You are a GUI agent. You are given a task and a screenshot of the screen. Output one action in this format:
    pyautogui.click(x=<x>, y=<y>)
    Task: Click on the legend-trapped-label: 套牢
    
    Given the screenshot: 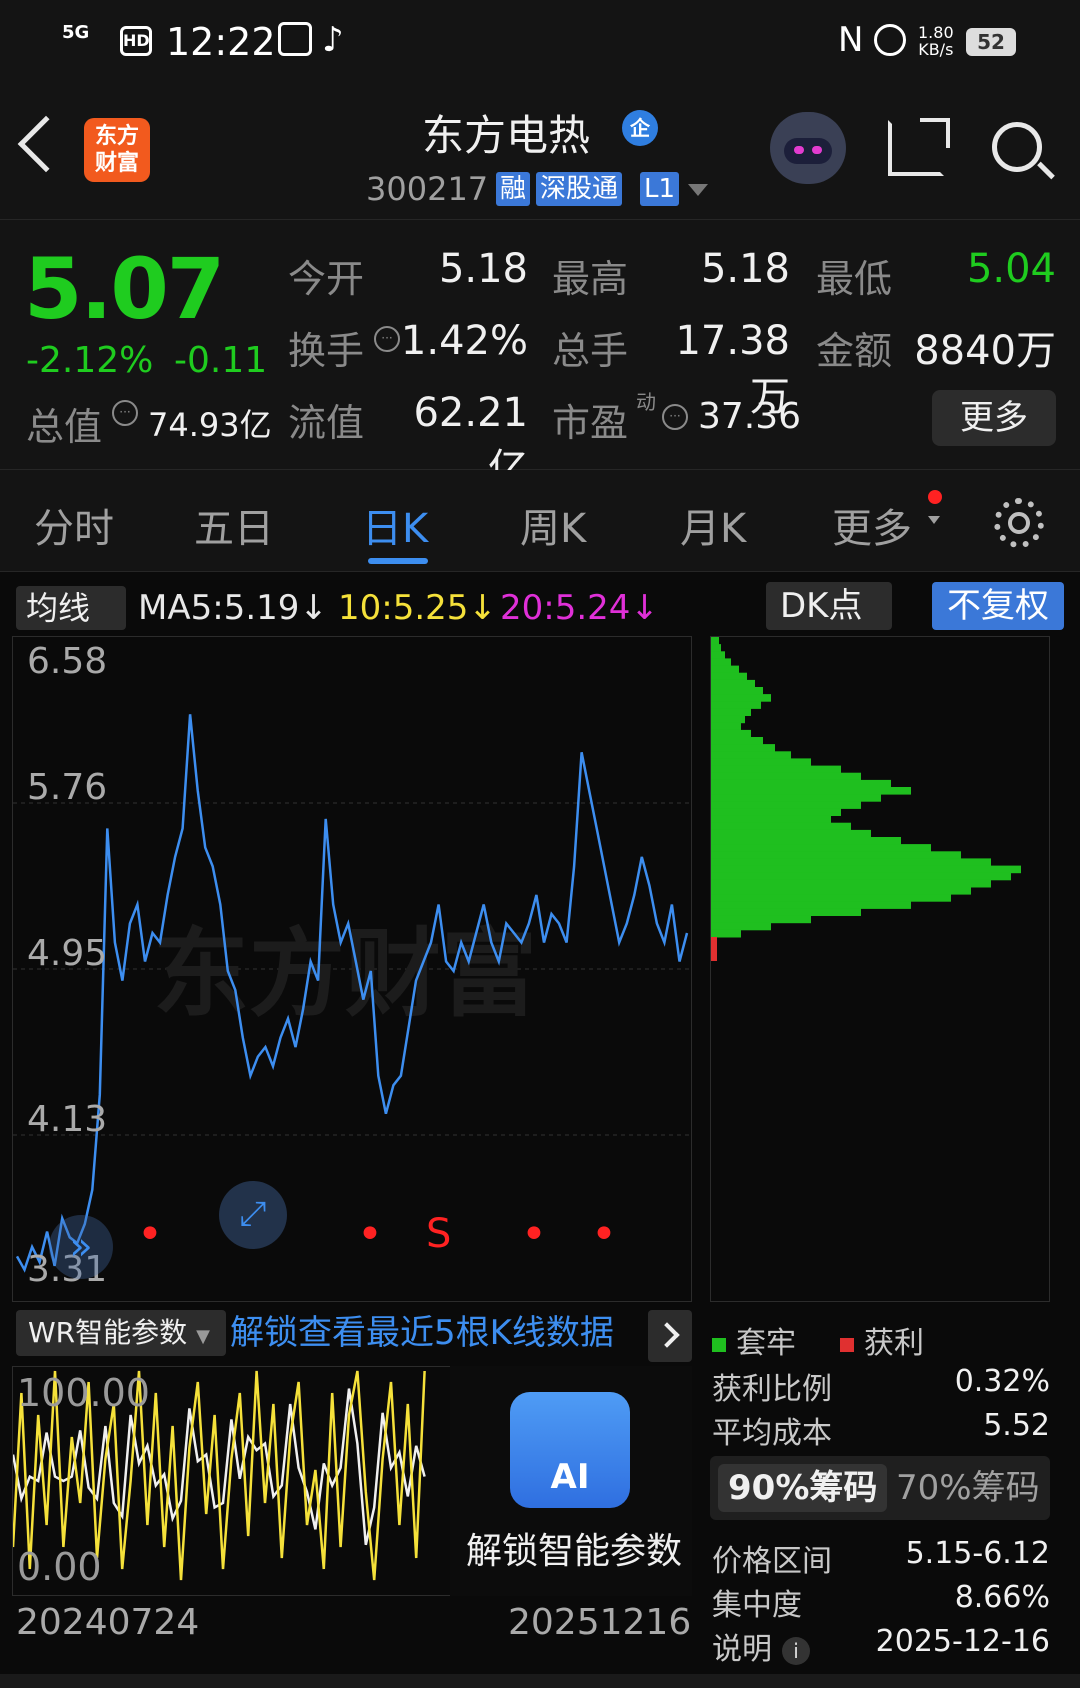 What is the action you would take?
    pyautogui.click(x=766, y=1343)
    